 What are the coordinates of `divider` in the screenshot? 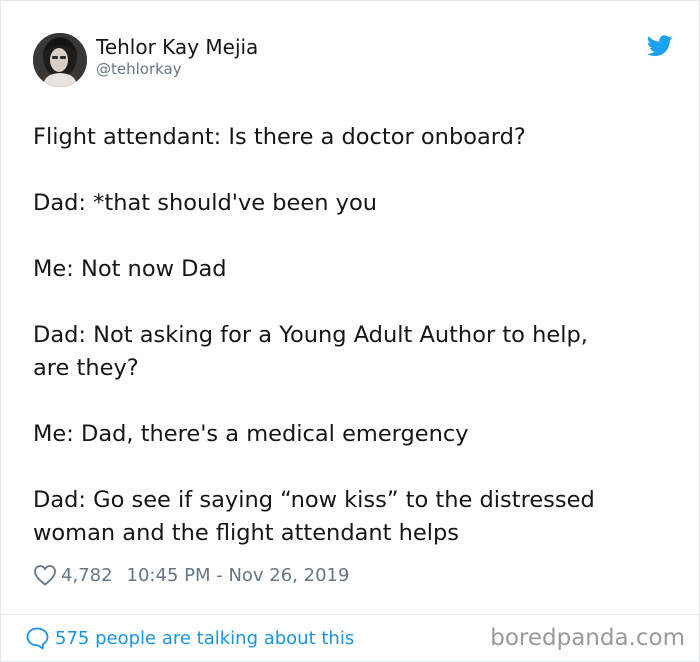 It's located at (350, 614).